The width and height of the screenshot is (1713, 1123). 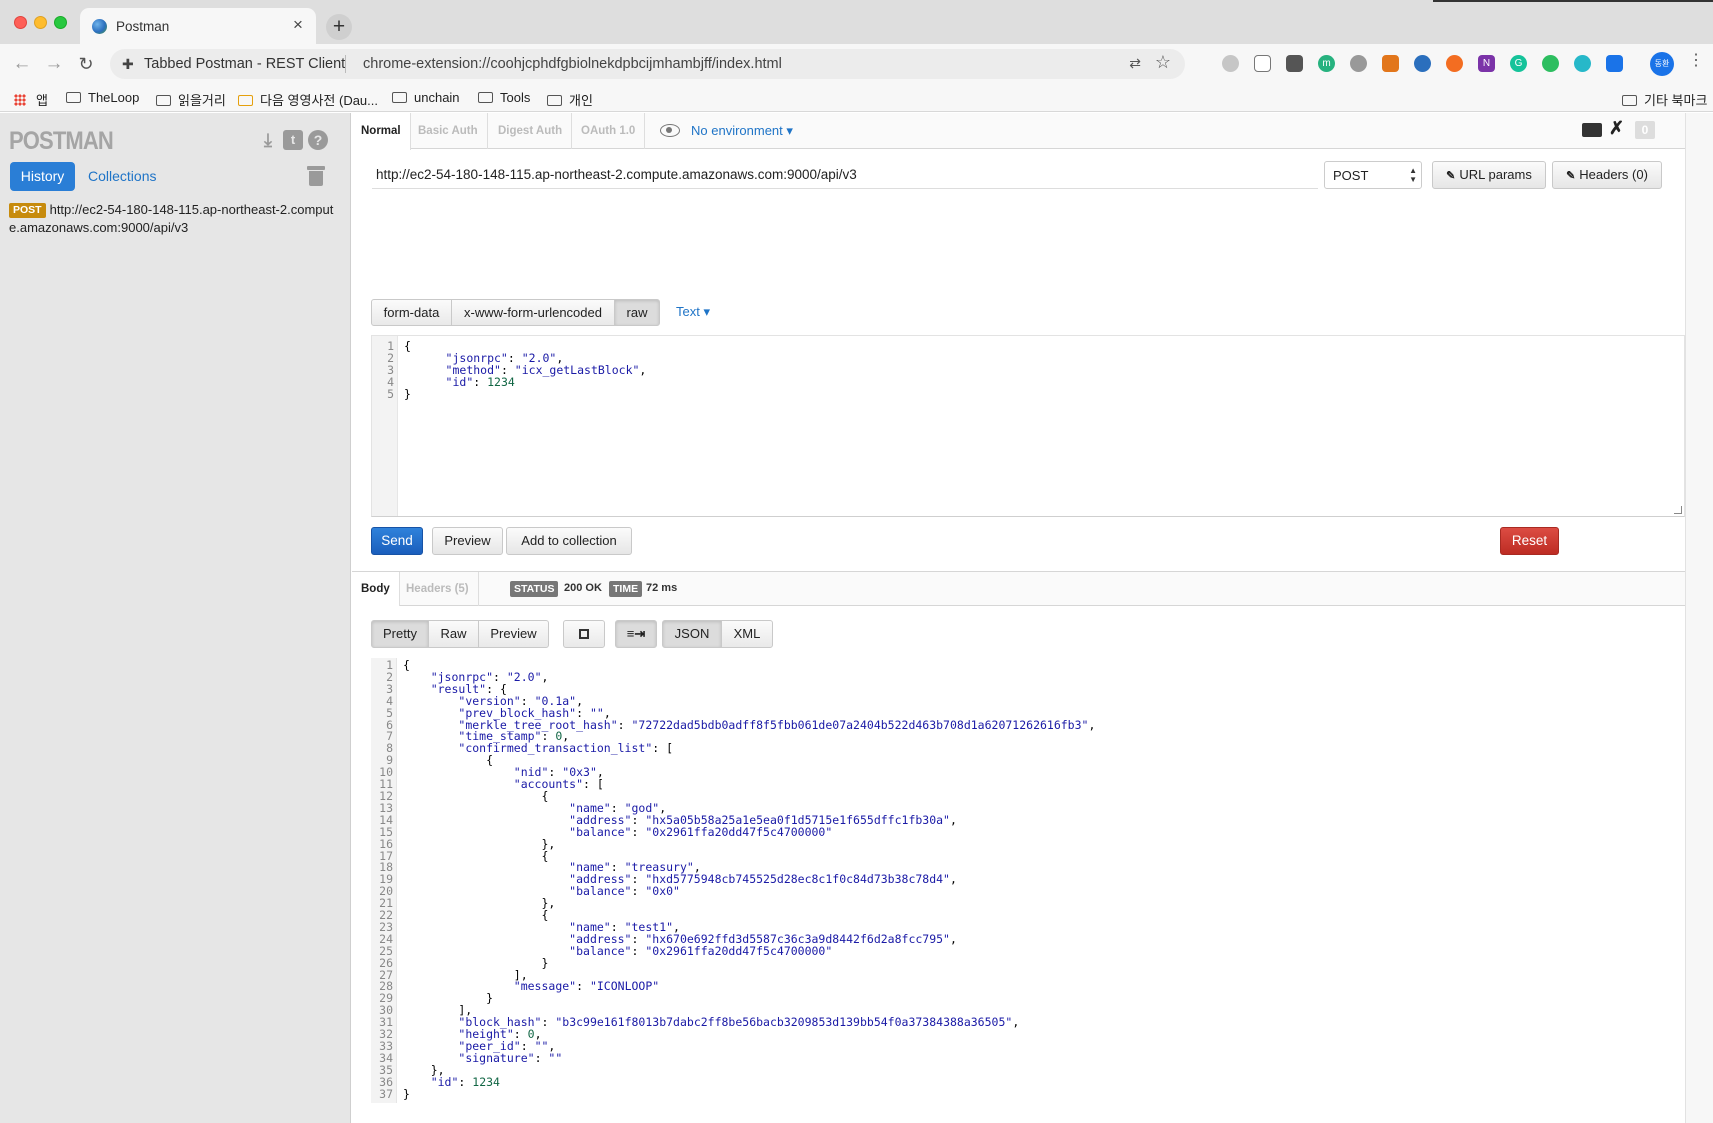 I want to click on minimize-window-button, so click(x=40, y=22).